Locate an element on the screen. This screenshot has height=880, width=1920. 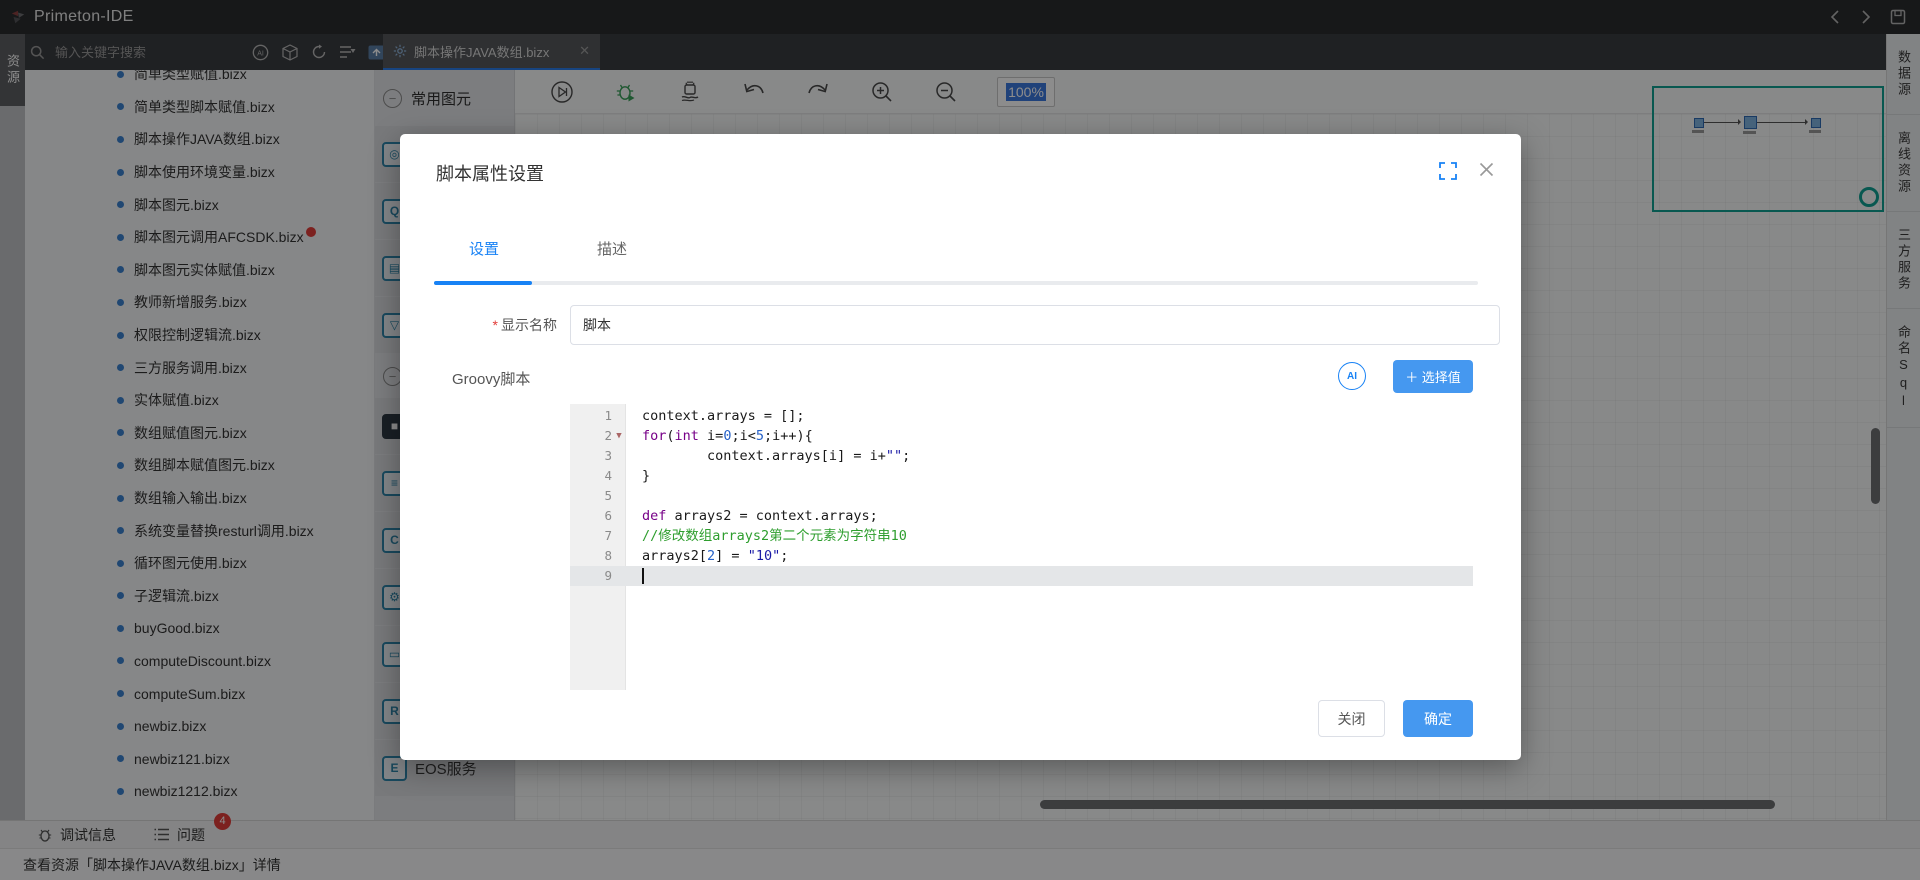
tab-underline-track is located at coordinates (956, 283).